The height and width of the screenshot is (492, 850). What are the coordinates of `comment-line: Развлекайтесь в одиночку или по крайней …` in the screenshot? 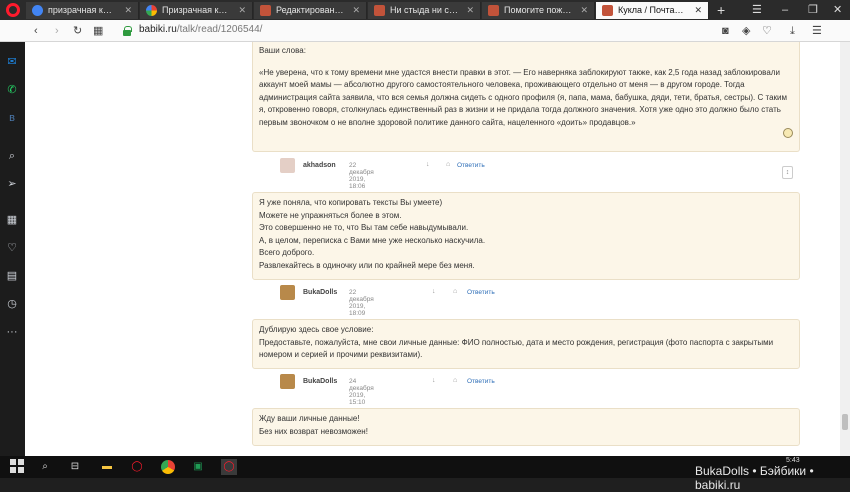 It's located at (367, 265).